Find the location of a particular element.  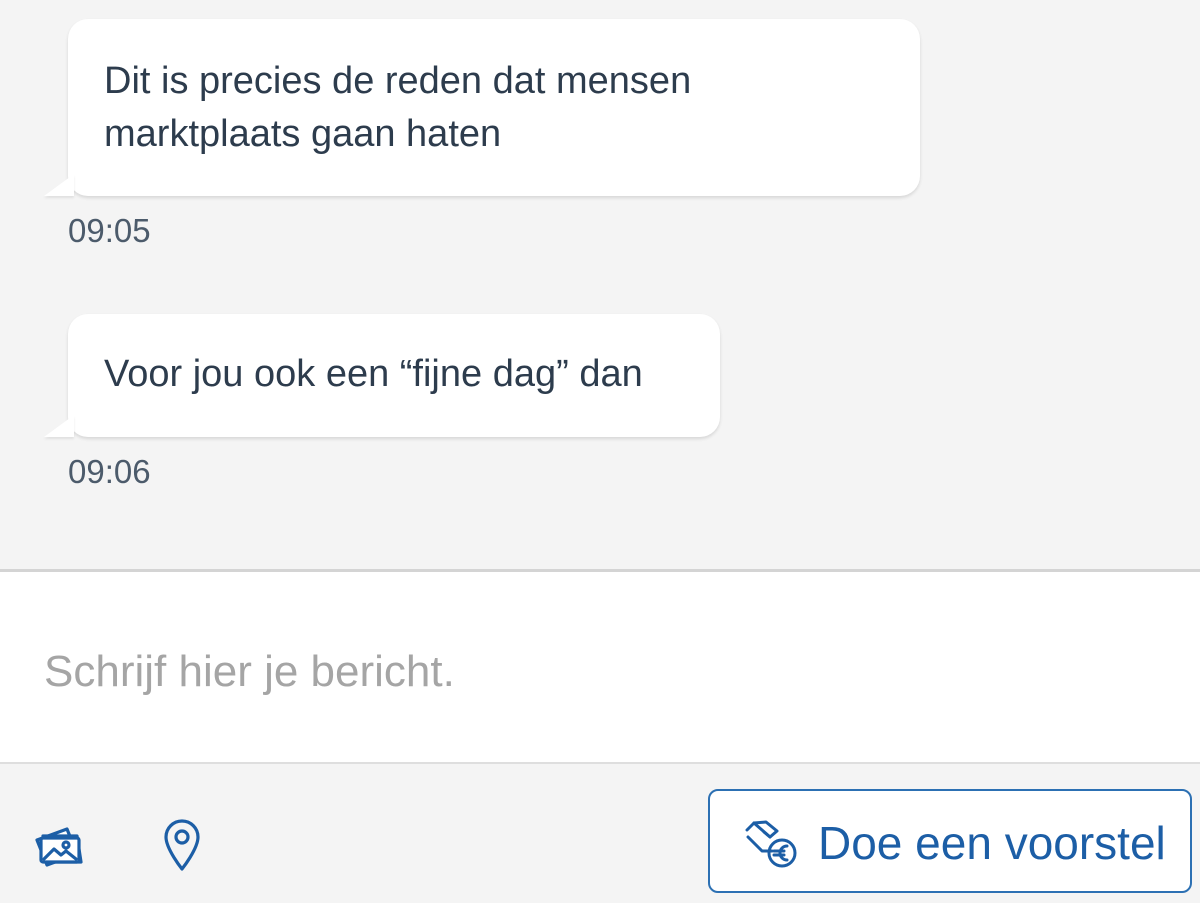

message-text: Voor jou ook een “fijne dag” dan is located at coordinates (373, 374).